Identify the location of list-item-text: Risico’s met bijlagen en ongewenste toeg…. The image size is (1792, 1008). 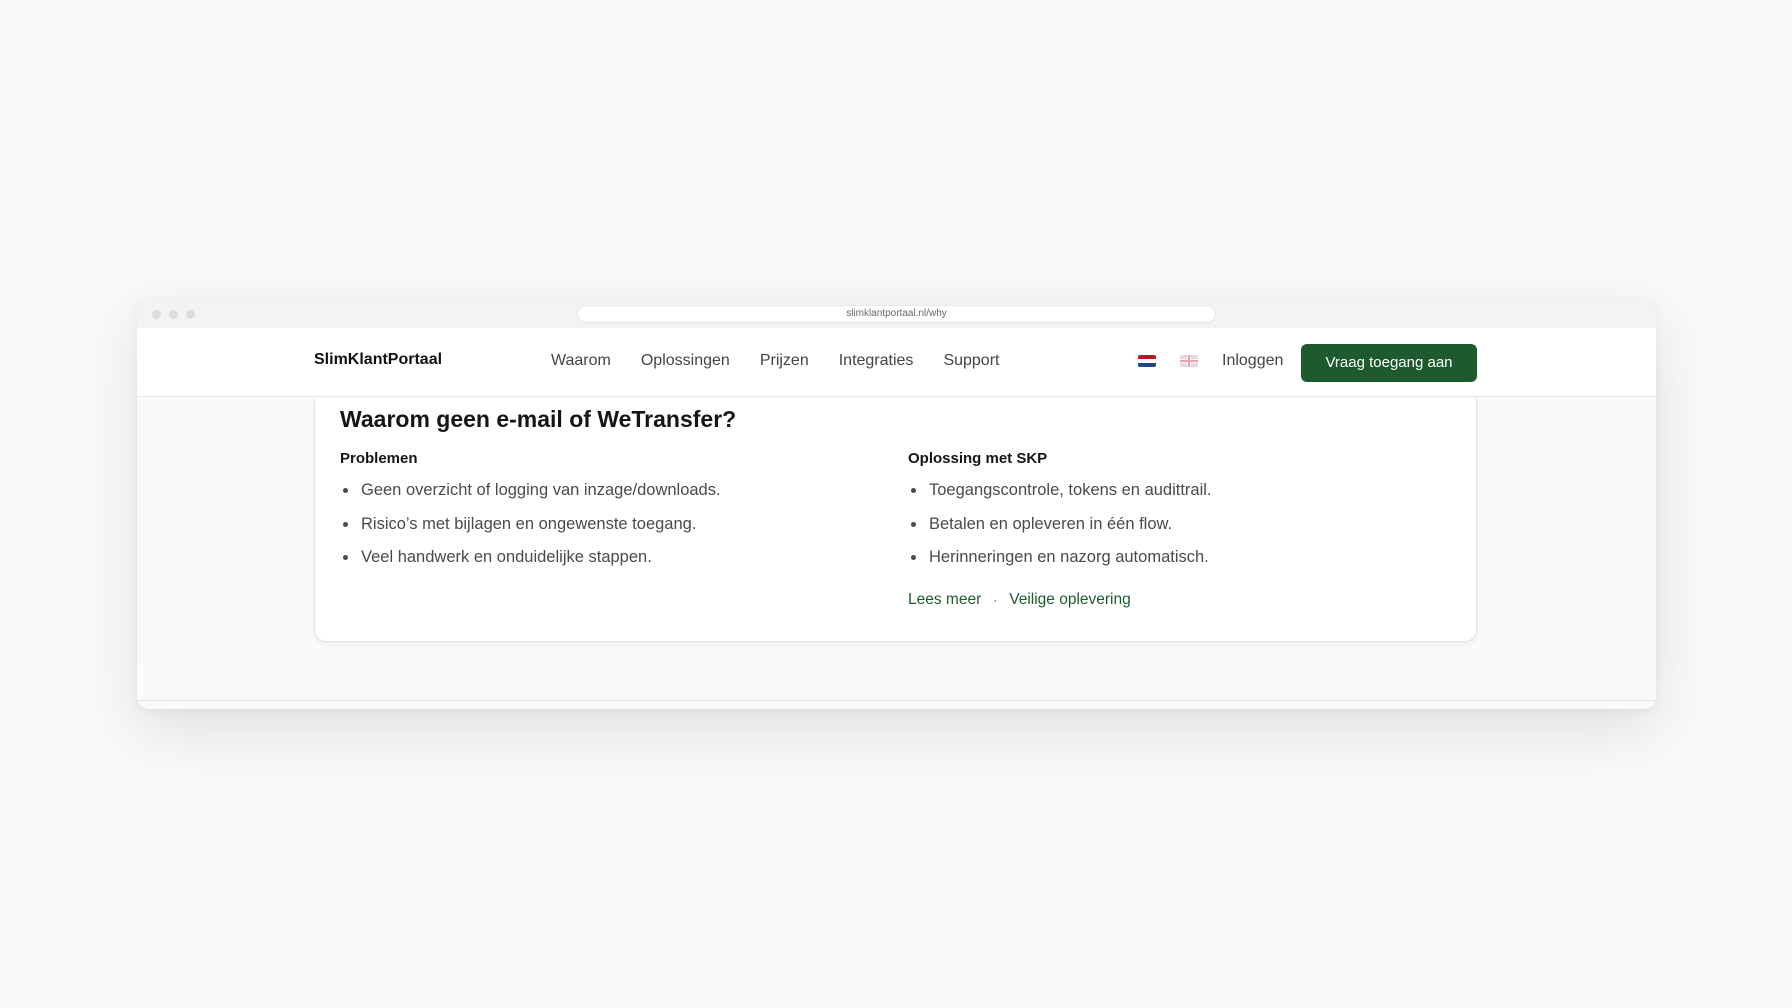
(529, 523).